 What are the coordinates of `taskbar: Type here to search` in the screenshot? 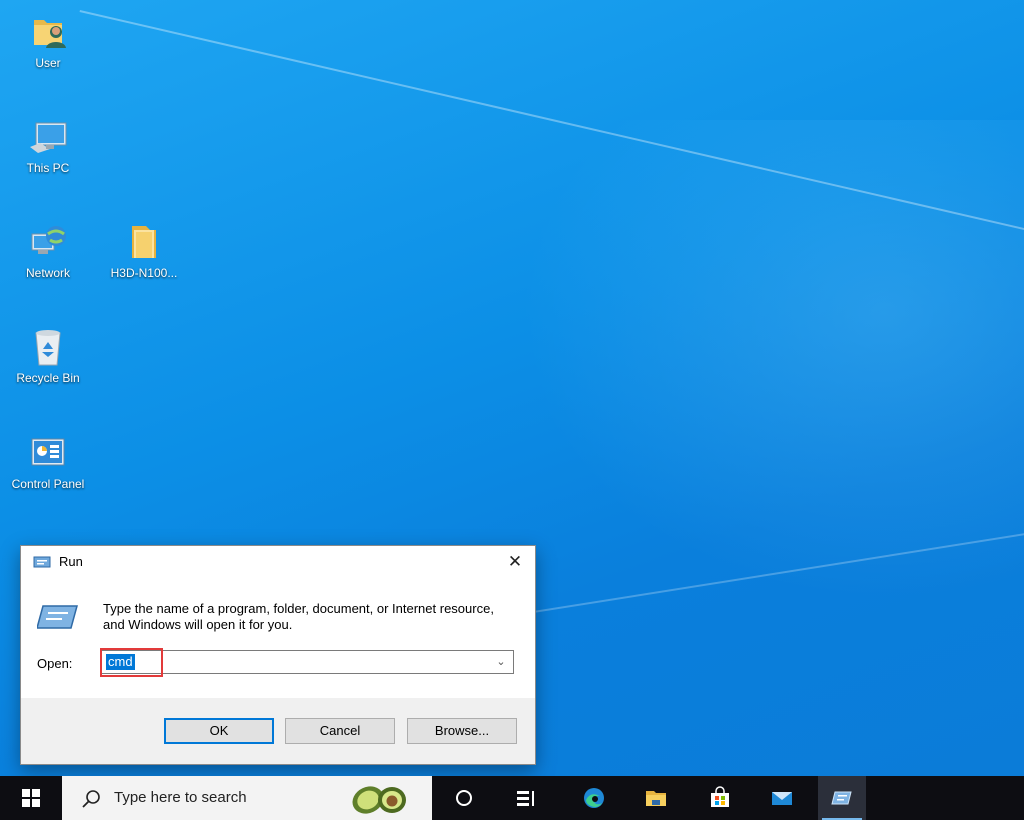 It's located at (512, 798).